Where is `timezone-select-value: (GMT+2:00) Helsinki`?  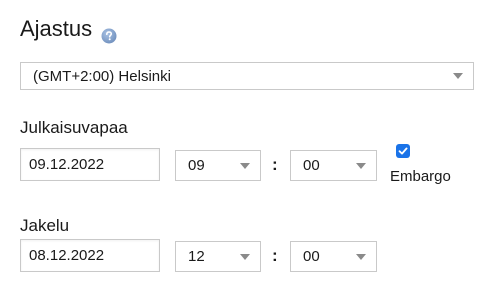 timezone-select-value: (GMT+2:00) Helsinki is located at coordinates (102, 76).